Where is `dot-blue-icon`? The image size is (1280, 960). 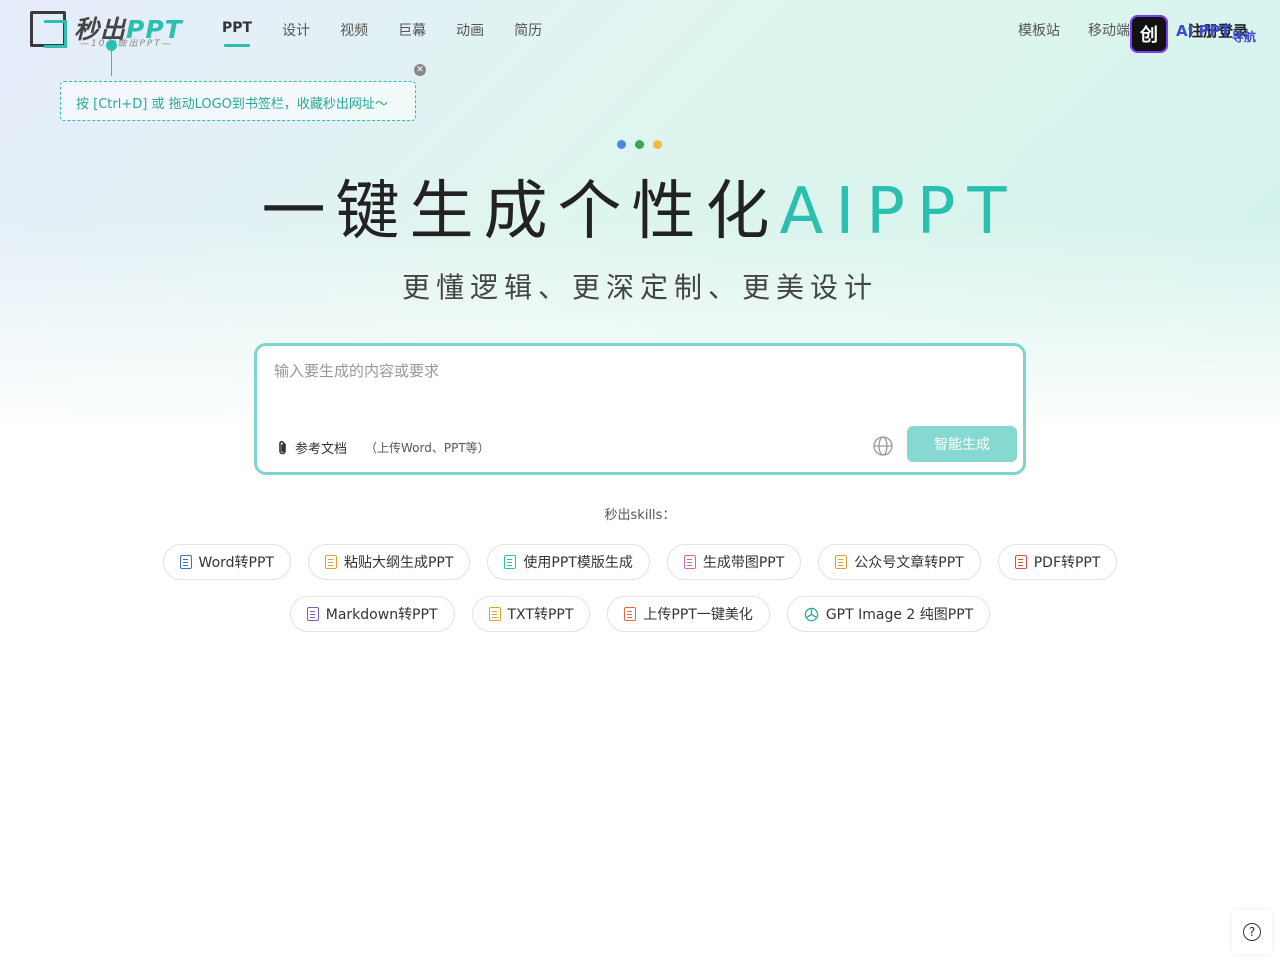
dot-blue-icon is located at coordinates (621, 144).